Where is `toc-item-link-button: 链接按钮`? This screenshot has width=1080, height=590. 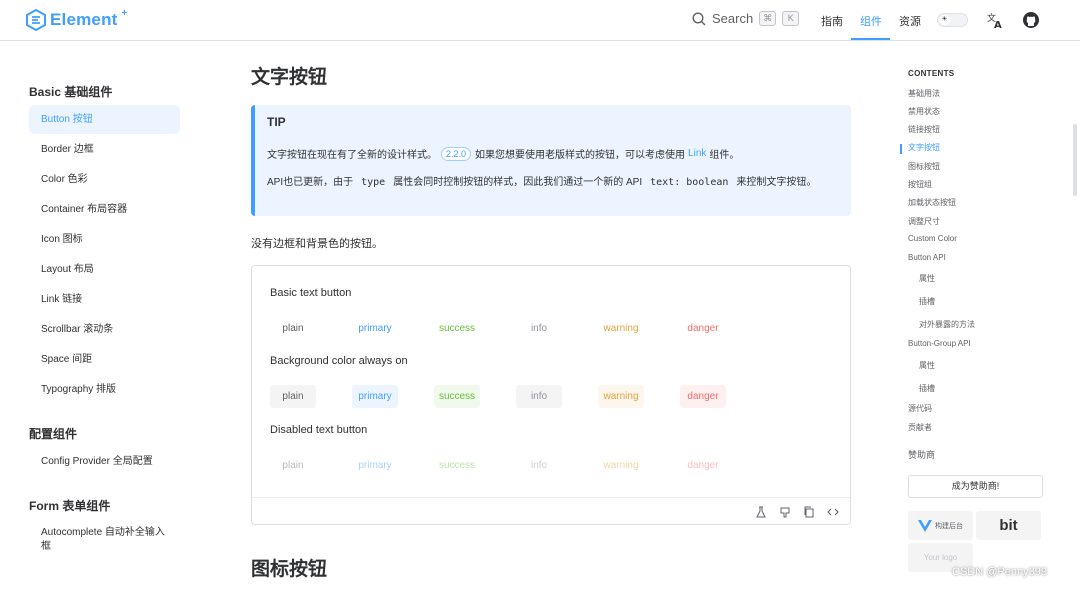
toc-item-link-button: 链接按钮 is located at coordinates (924, 129).